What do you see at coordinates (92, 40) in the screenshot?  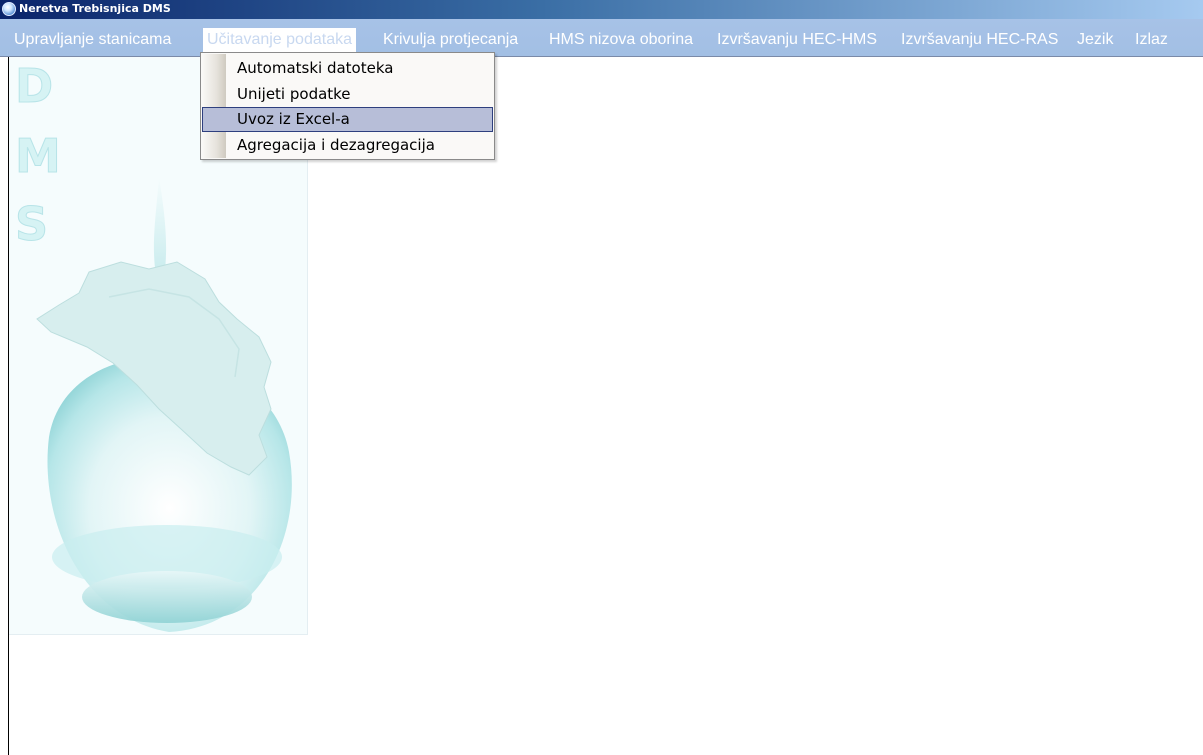 I see `menu-upravljanje-stanicama: Upravljanje stanicama` at bounding box center [92, 40].